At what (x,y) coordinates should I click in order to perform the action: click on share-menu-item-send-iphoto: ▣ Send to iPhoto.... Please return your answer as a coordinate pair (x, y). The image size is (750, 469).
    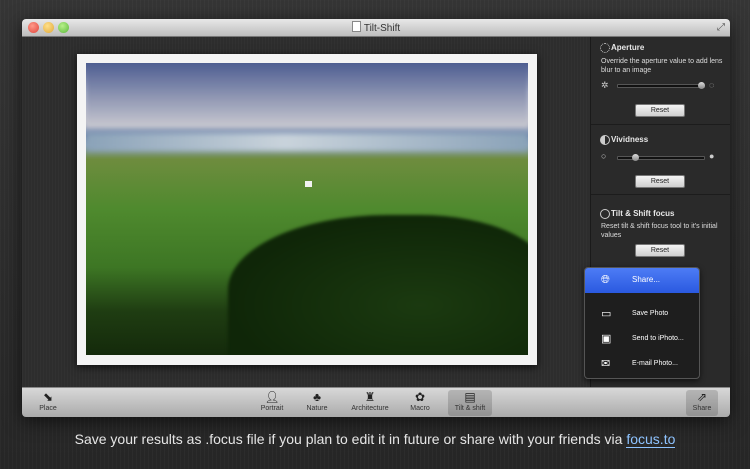
    Looking at the image, I should click on (642, 339).